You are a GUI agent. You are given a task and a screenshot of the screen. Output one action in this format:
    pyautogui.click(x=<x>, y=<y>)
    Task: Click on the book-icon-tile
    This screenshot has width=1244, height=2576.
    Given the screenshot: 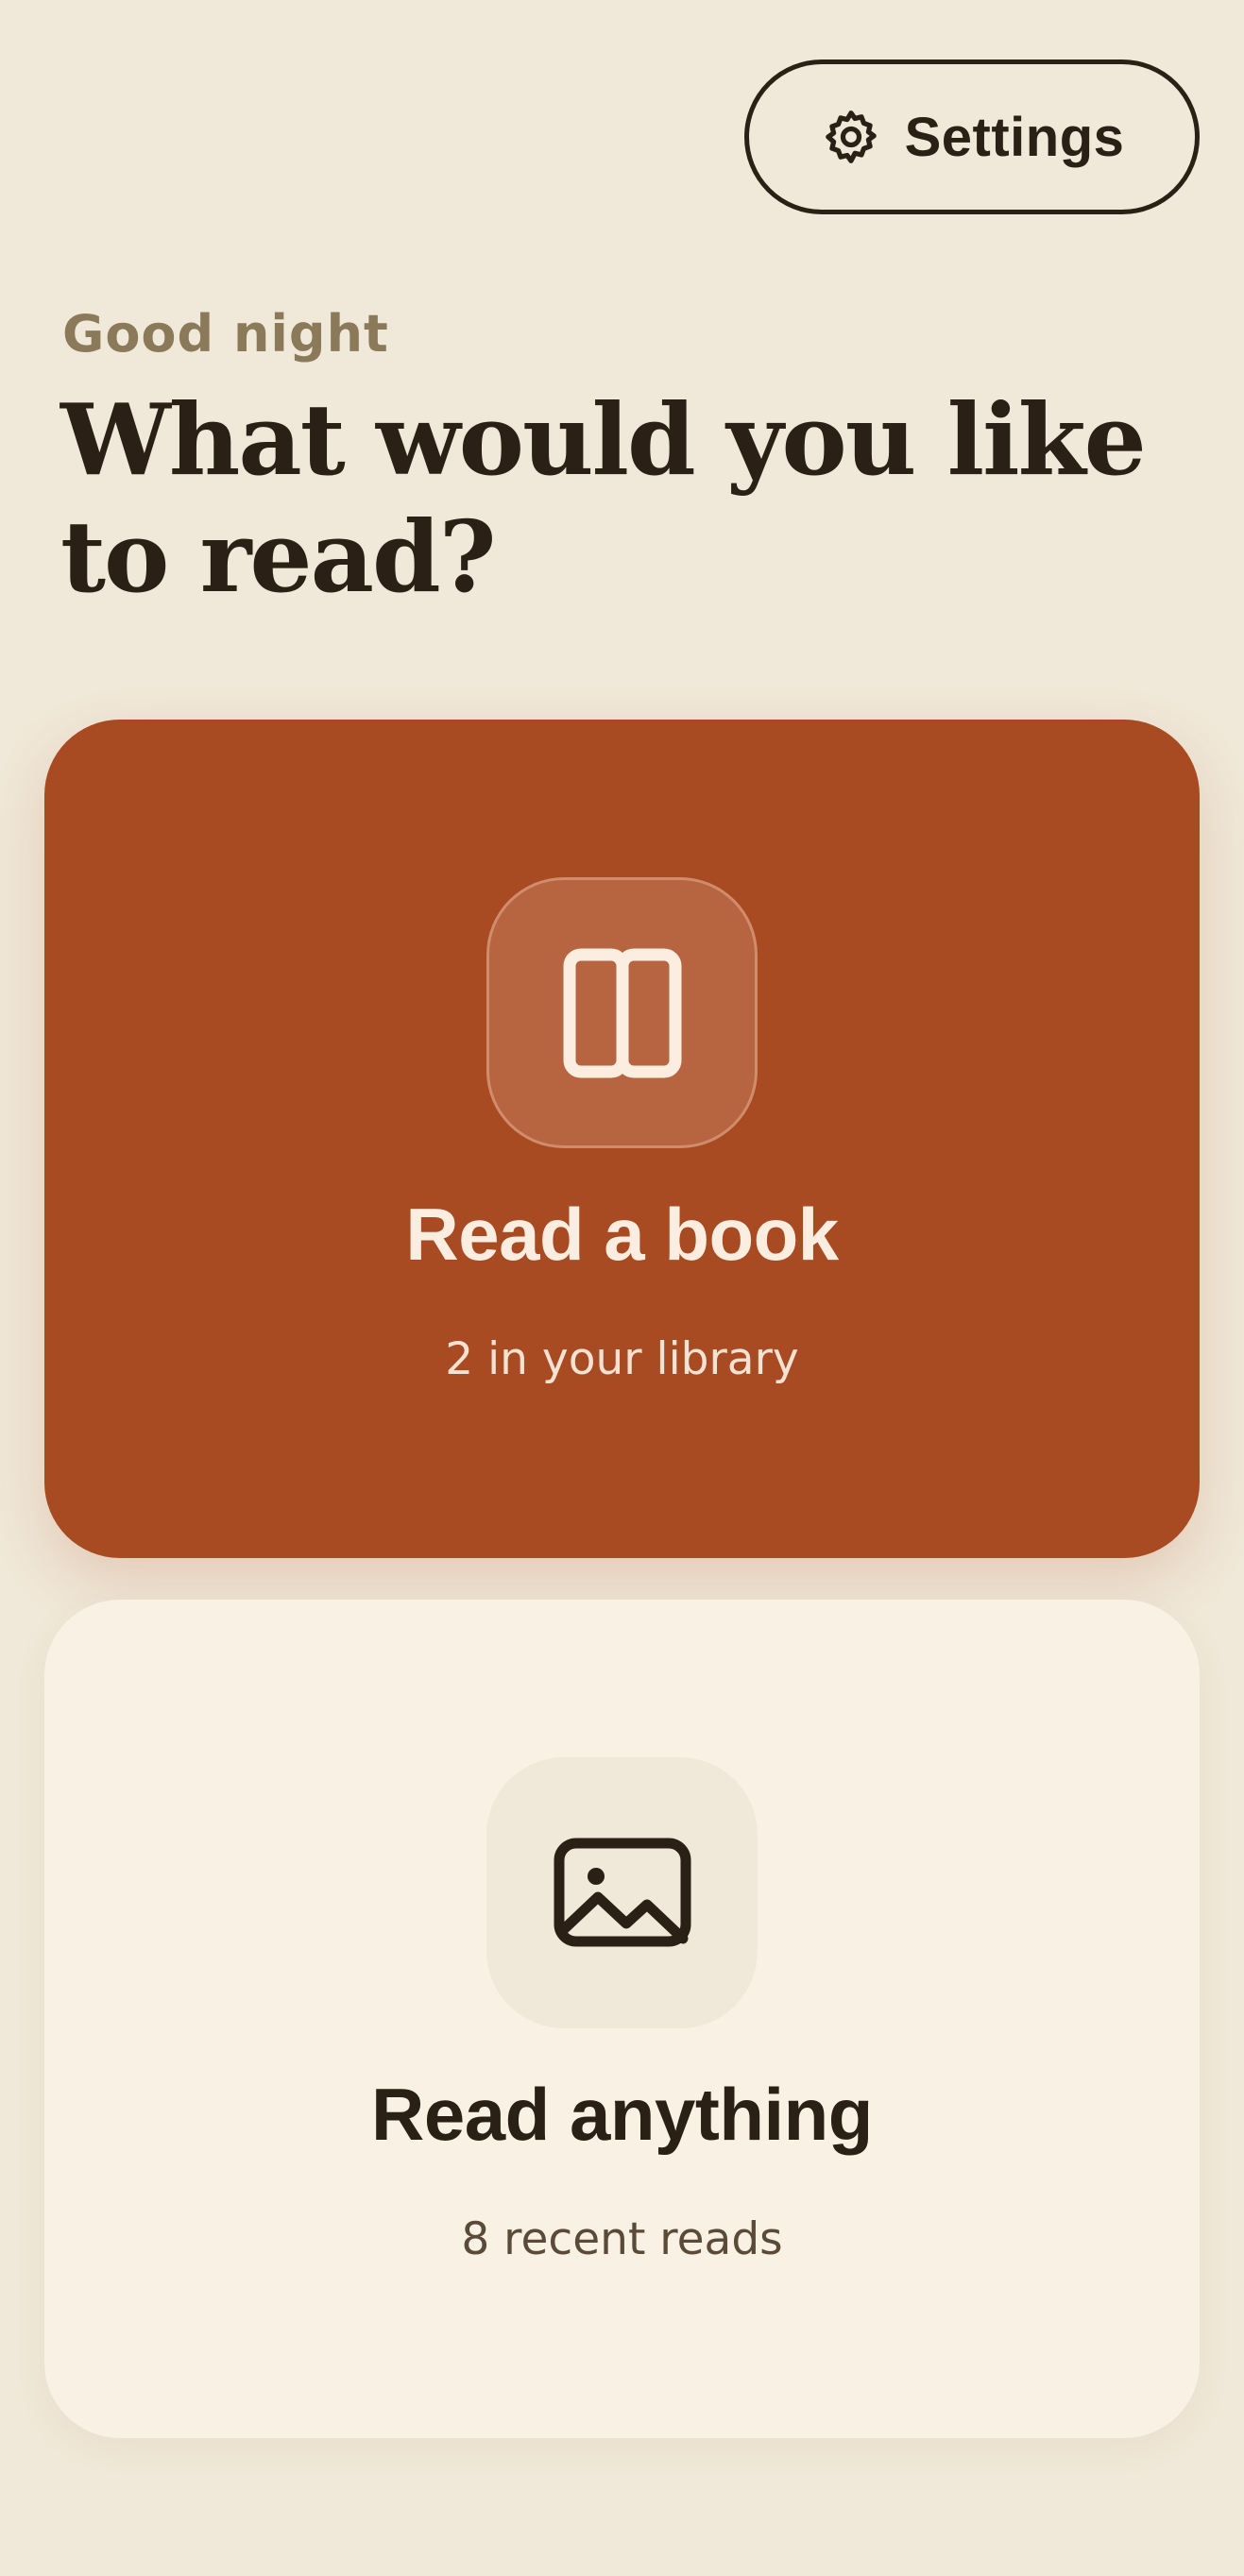 What is the action you would take?
    pyautogui.click(x=622, y=1013)
    